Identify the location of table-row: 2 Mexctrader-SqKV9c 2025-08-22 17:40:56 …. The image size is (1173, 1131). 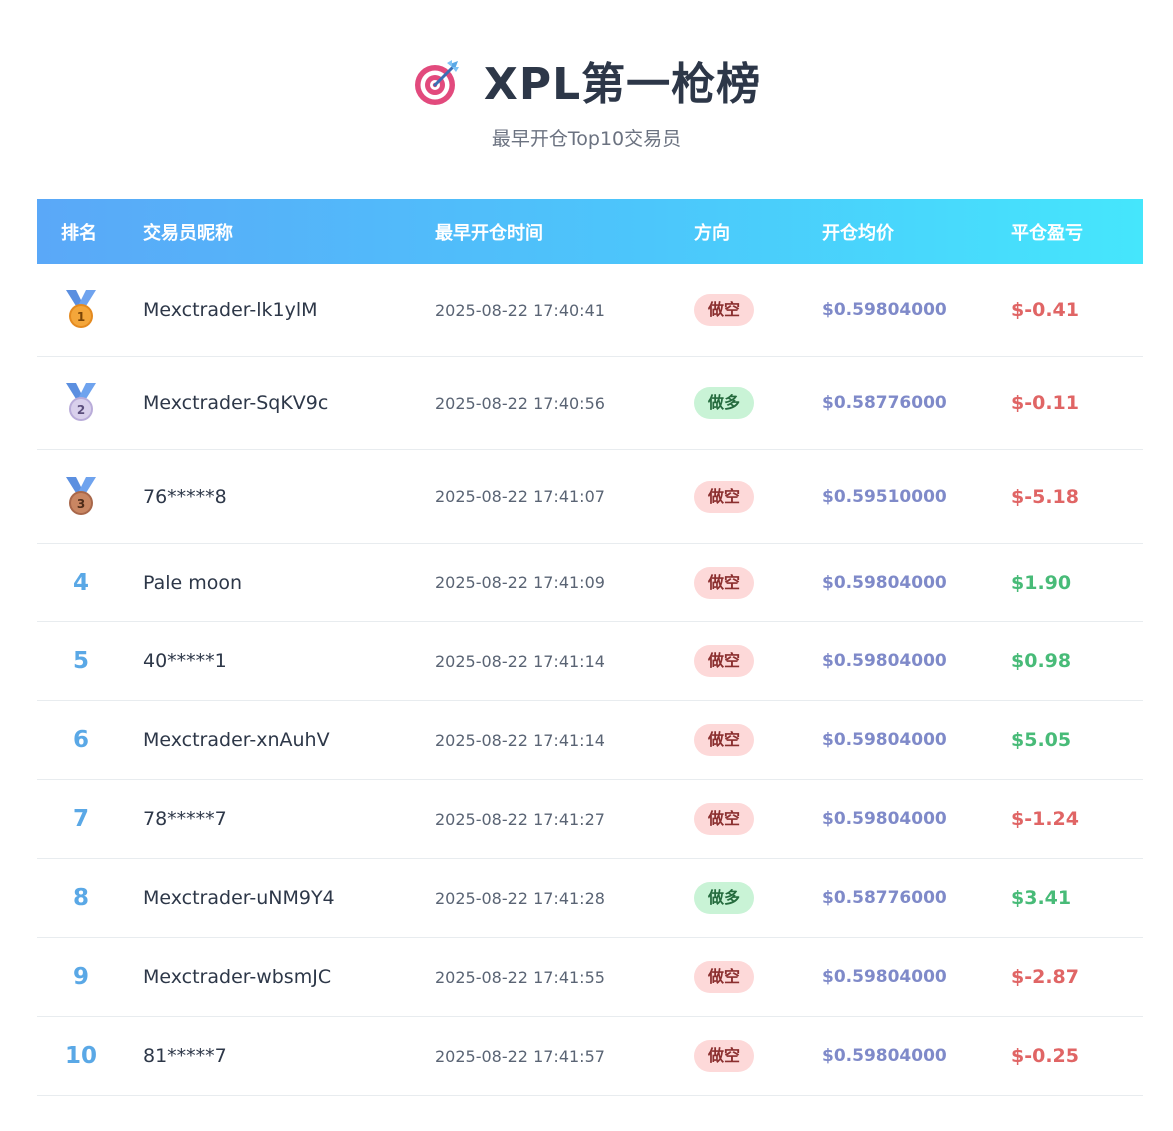
(590, 403).